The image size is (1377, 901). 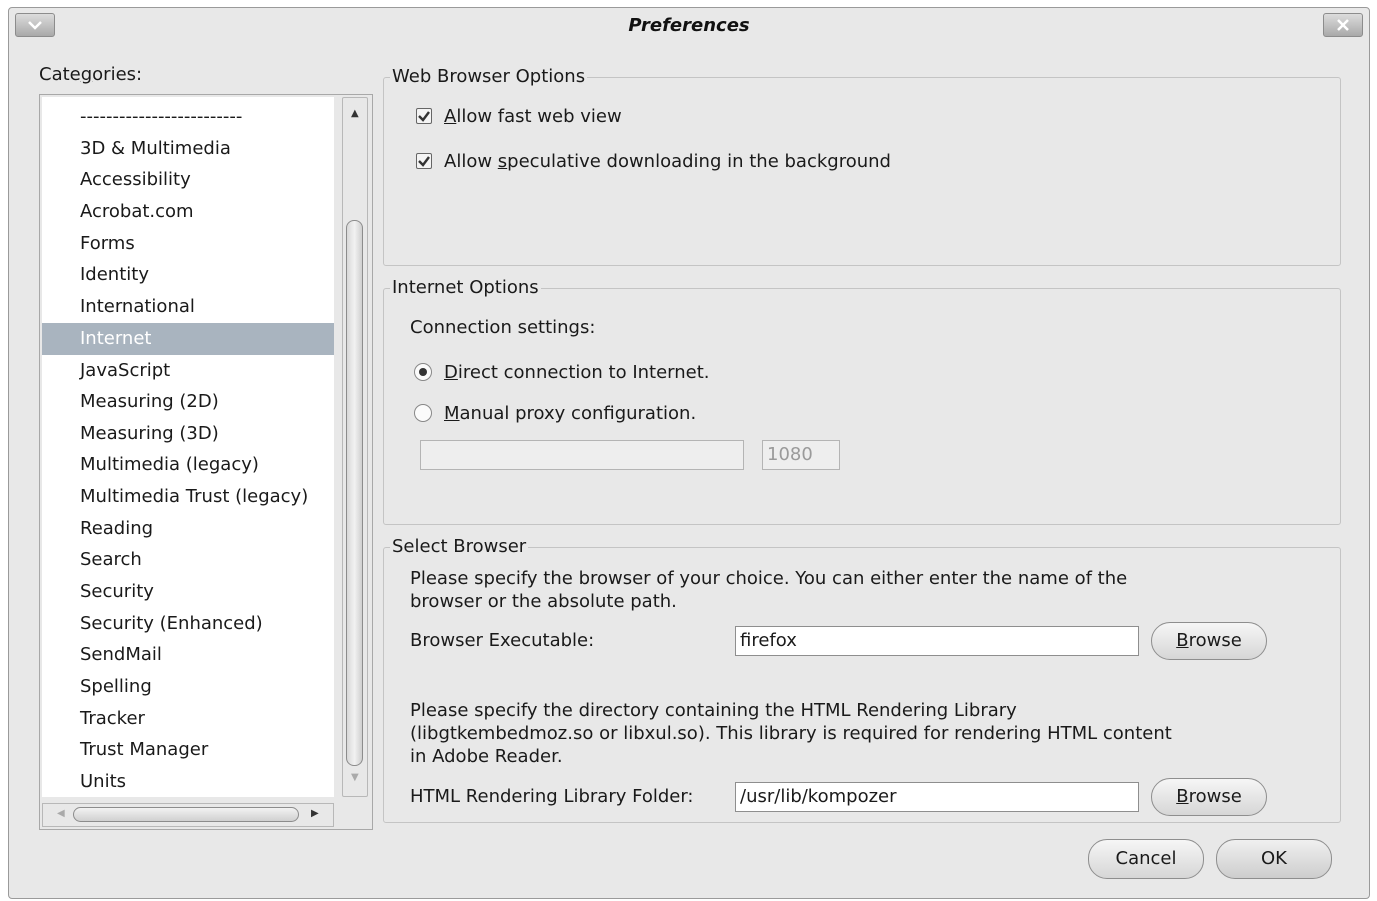 What do you see at coordinates (188, 624) in the screenshot?
I see `category-item-security-enhanced: Security (Enhanced)` at bounding box center [188, 624].